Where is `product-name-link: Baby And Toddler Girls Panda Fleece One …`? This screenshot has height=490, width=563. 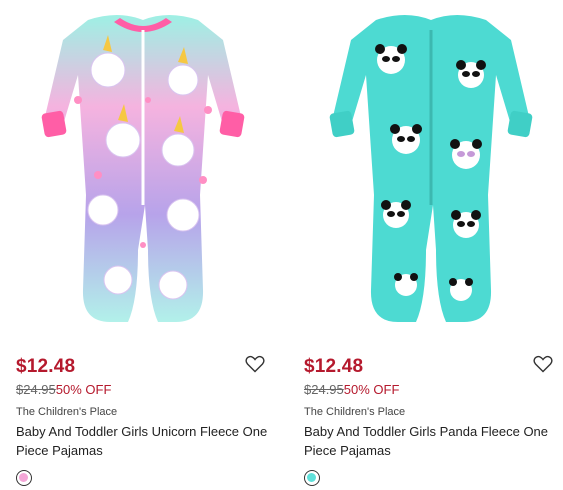
product-name-link: Baby And Toddler Girls Panda Fleece One … is located at coordinates (433, 441).